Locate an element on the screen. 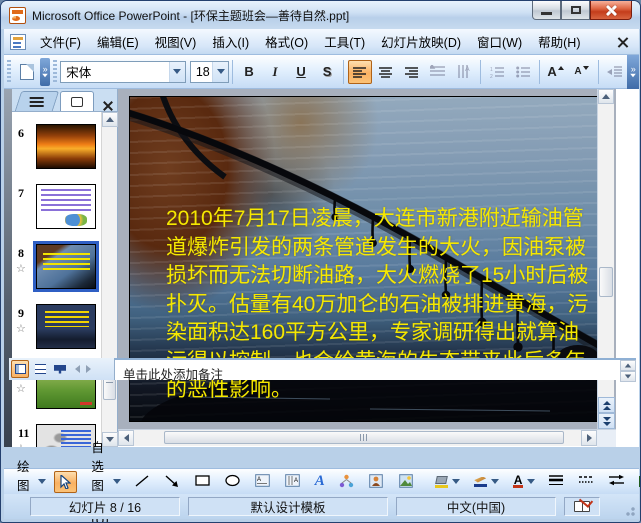 This screenshot has height=523, width=641. outline-icon is located at coordinates (36, 101).